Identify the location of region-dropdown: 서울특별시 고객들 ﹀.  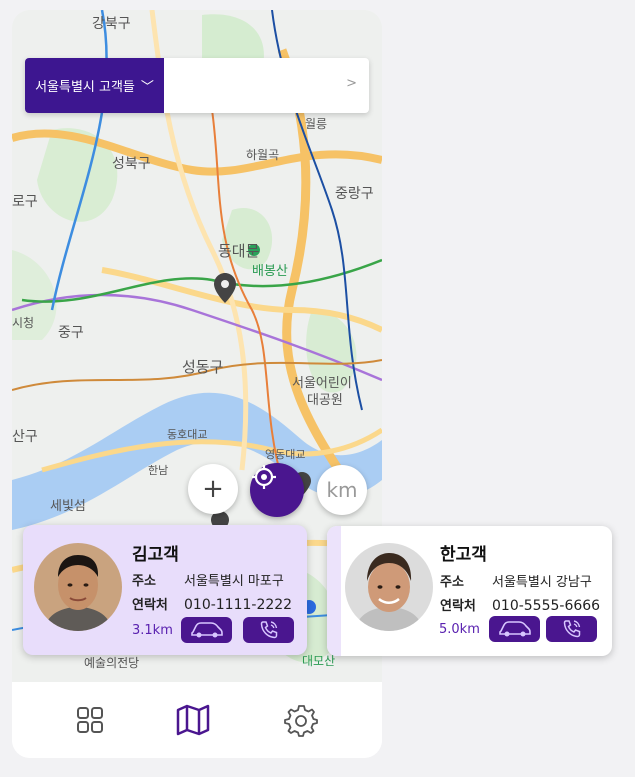
(94, 85).